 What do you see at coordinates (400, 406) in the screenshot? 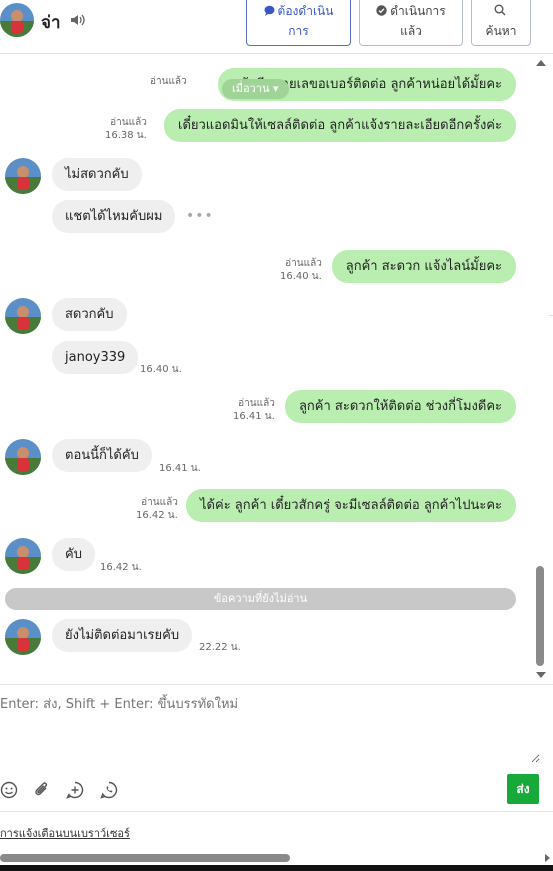
I see `outgoing-message: ลูกค้า สะดวกให้ติดต่อ ช่วงกี่โมงดีคะ` at bounding box center [400, 406].